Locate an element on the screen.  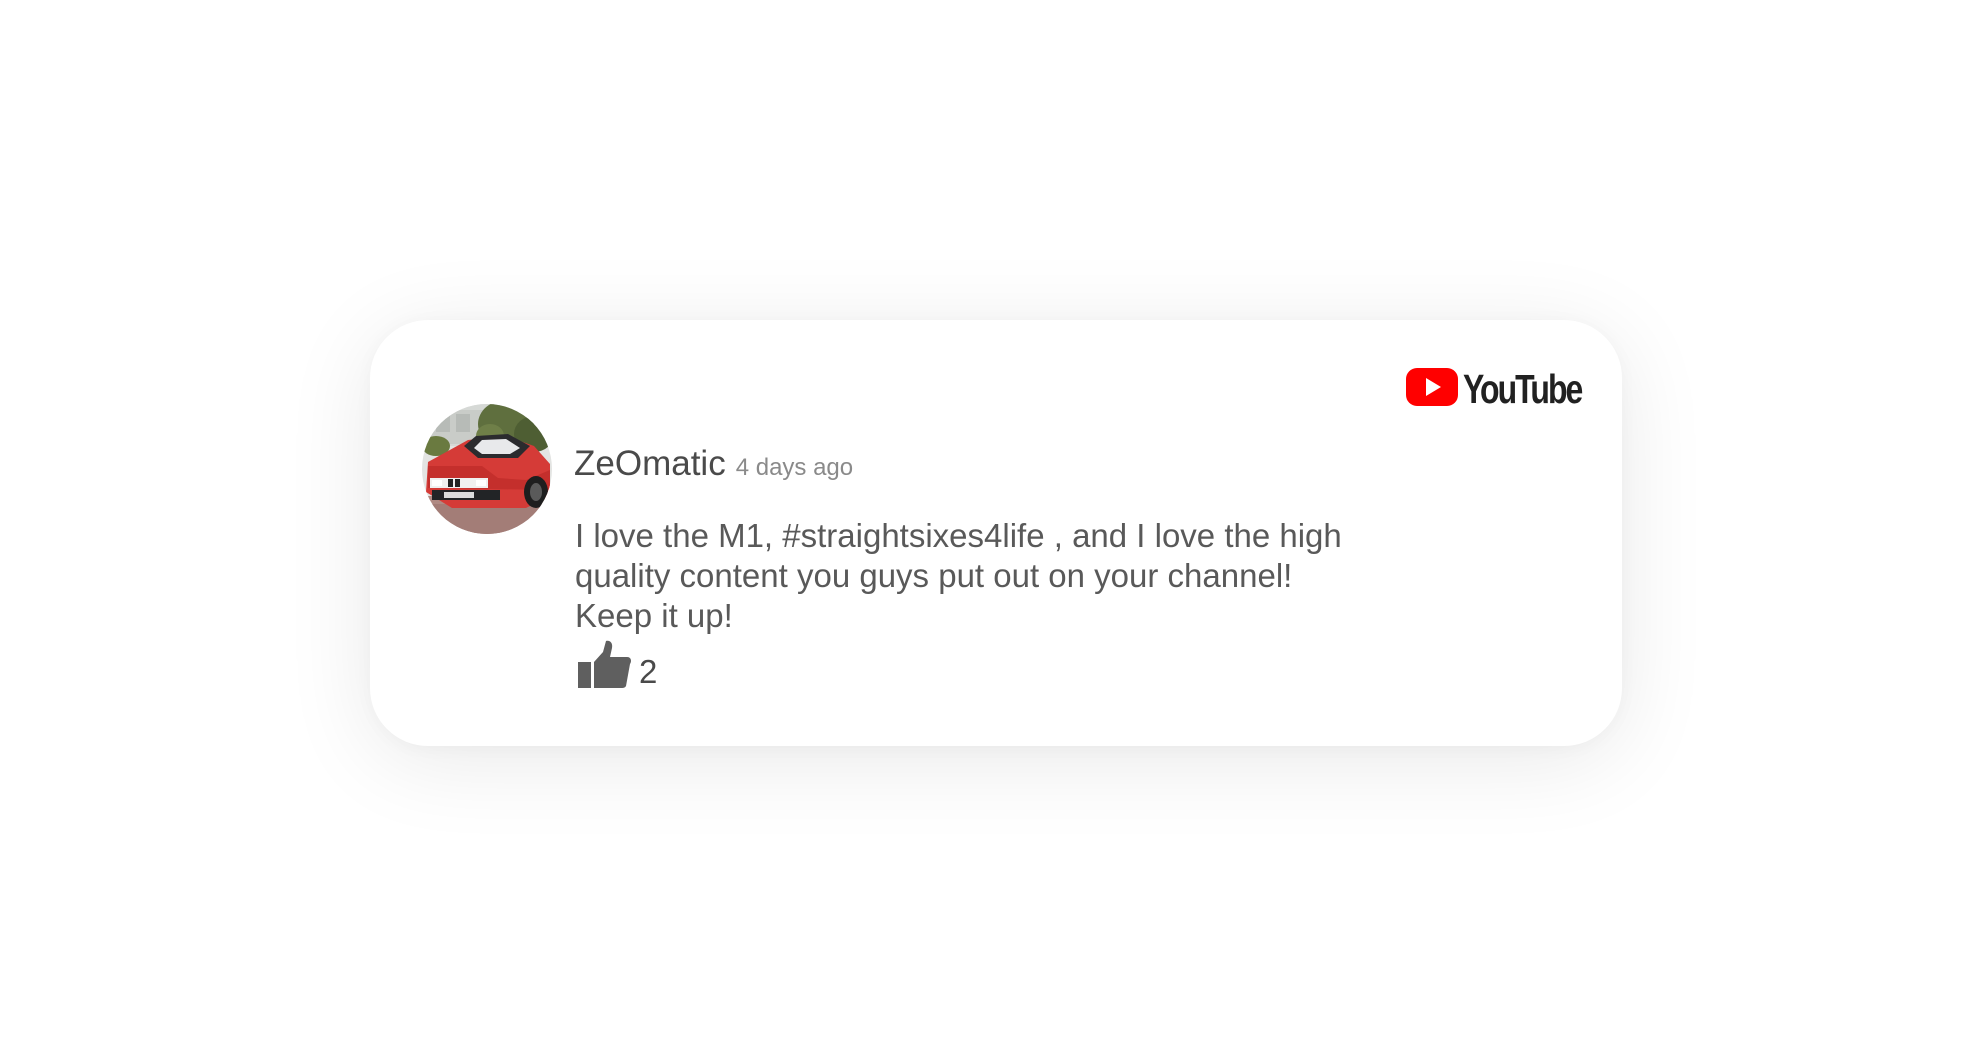
youtube-wordmark: YouTube is located at coordinates (1523, 388).